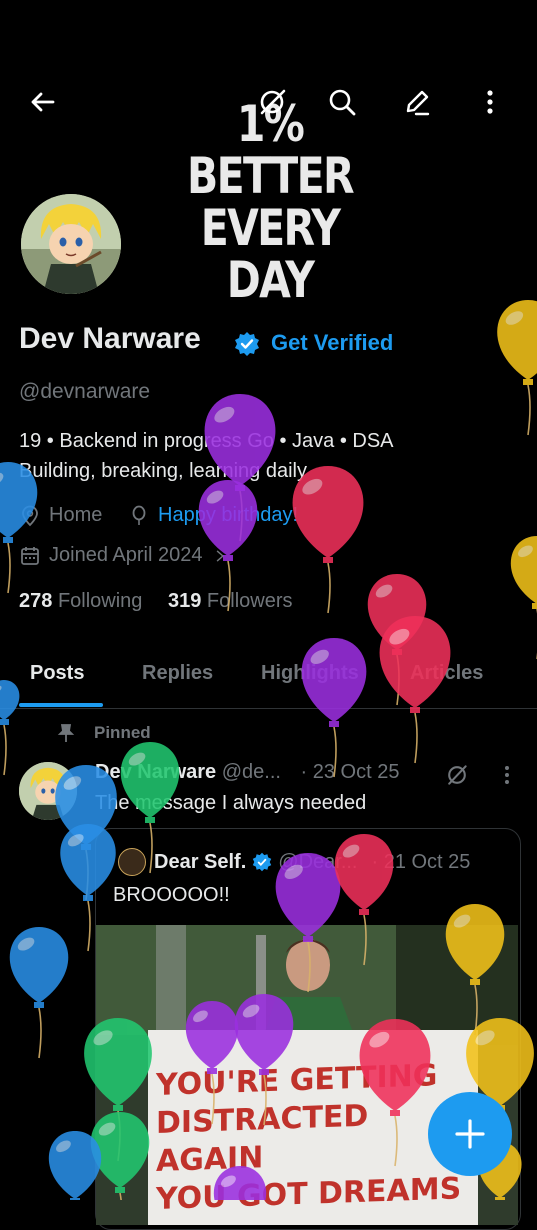 This screenshot has height=1230, width=537. What do you see at coordinates (446, 673) in the screenshot?
I see `tab-articles: Articles` at bounding box center [446, 673].